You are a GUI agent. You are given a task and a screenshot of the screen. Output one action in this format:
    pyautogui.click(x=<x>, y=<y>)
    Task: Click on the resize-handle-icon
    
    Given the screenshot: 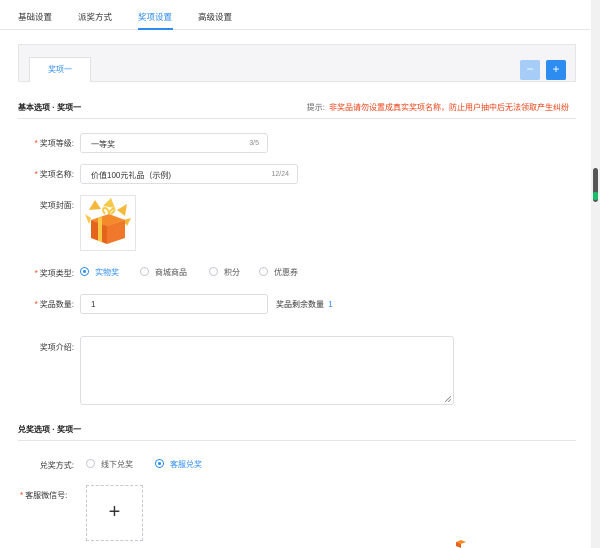 What is the action you would take?
    pyautogui.click(x=448, y=399)
    